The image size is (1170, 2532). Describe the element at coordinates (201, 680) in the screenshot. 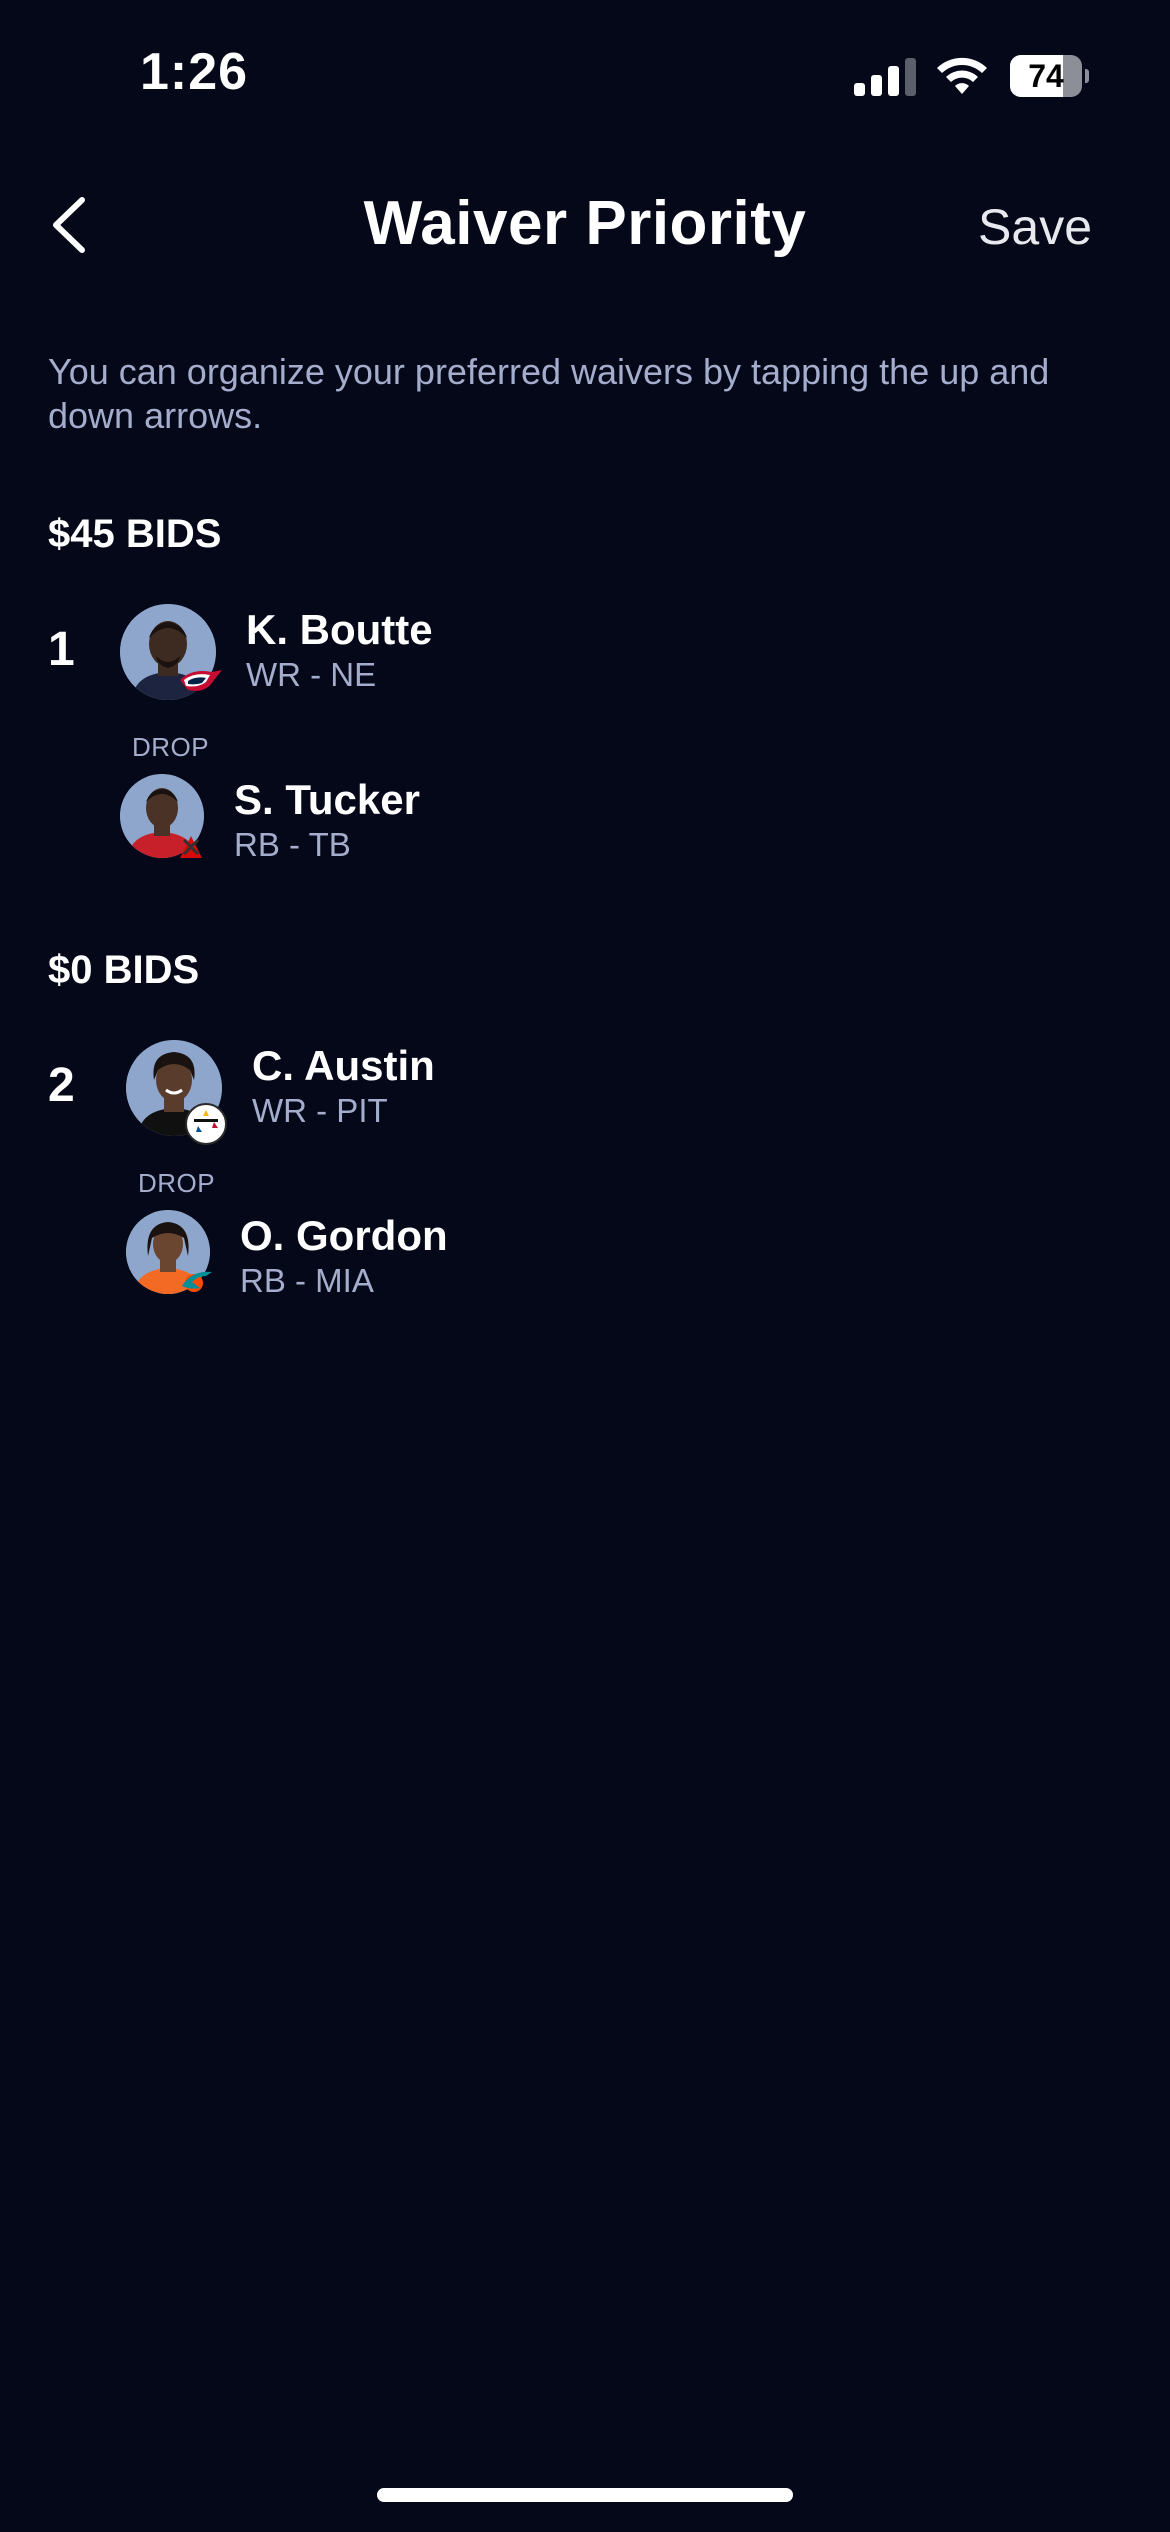

I see `patriots-logo-icon` at that location.